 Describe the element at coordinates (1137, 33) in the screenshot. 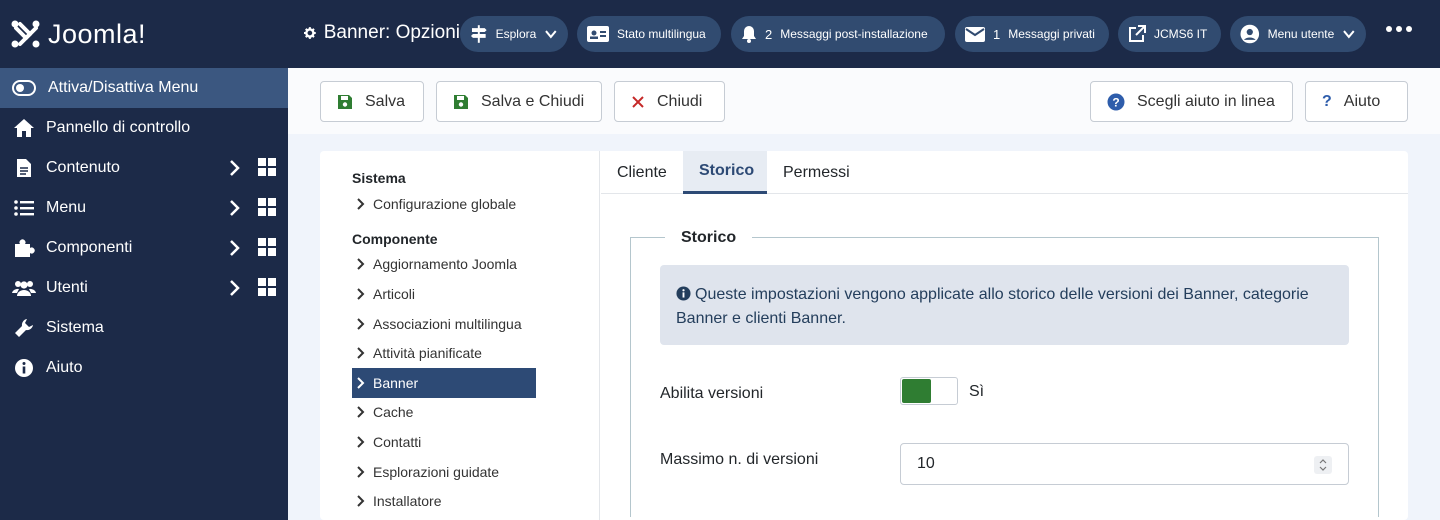

I see `external-link-icon` at that location.